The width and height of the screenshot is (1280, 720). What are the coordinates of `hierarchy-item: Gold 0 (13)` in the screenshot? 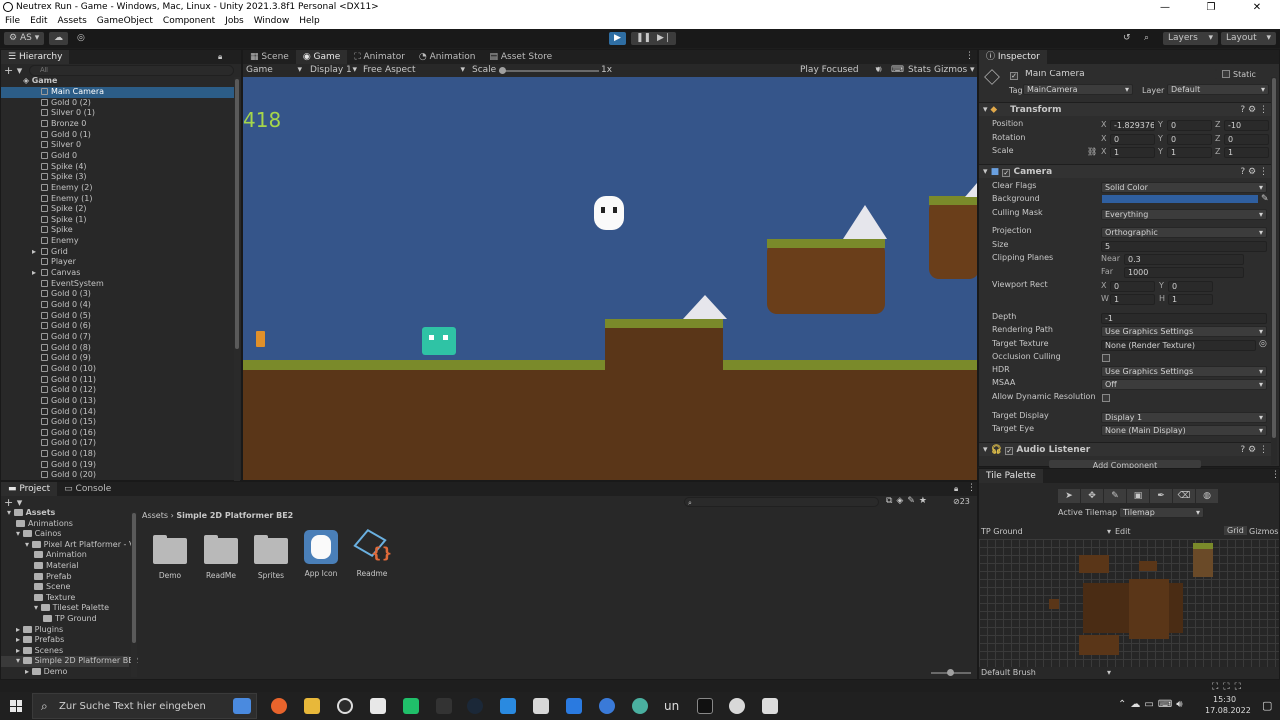 It's located at (117, 401).